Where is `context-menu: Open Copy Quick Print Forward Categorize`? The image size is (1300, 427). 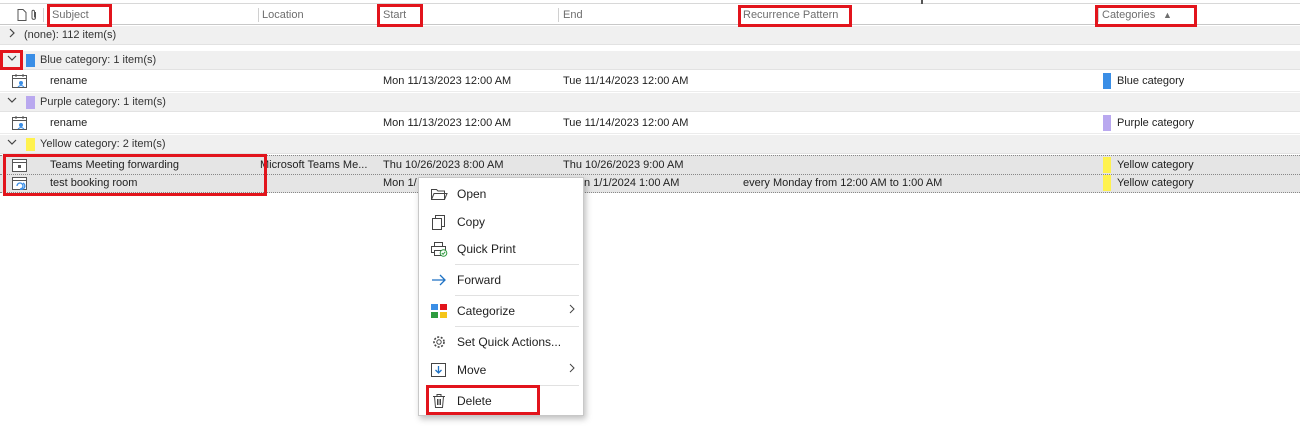
context-menu: Open Copy Quick Print Forward Categorize is located at coordinates (501, 296).